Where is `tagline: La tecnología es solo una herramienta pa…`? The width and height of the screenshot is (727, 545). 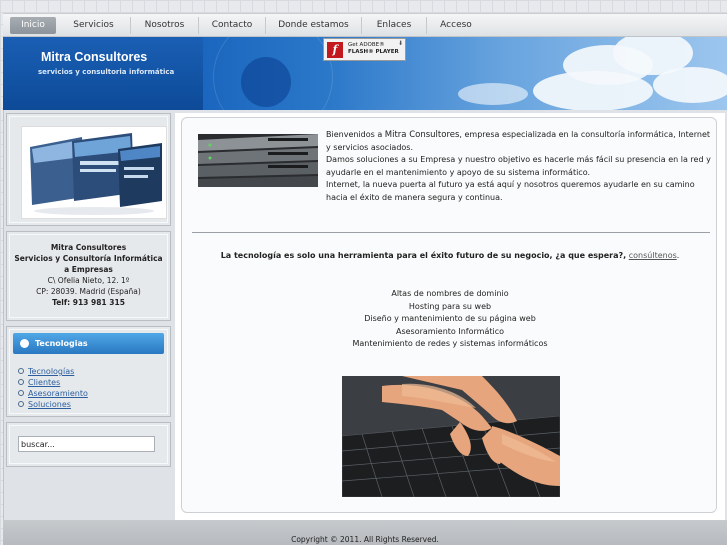
tagline: La tecnología es solo una herramienta pa… is located at coordinates (450, 255).